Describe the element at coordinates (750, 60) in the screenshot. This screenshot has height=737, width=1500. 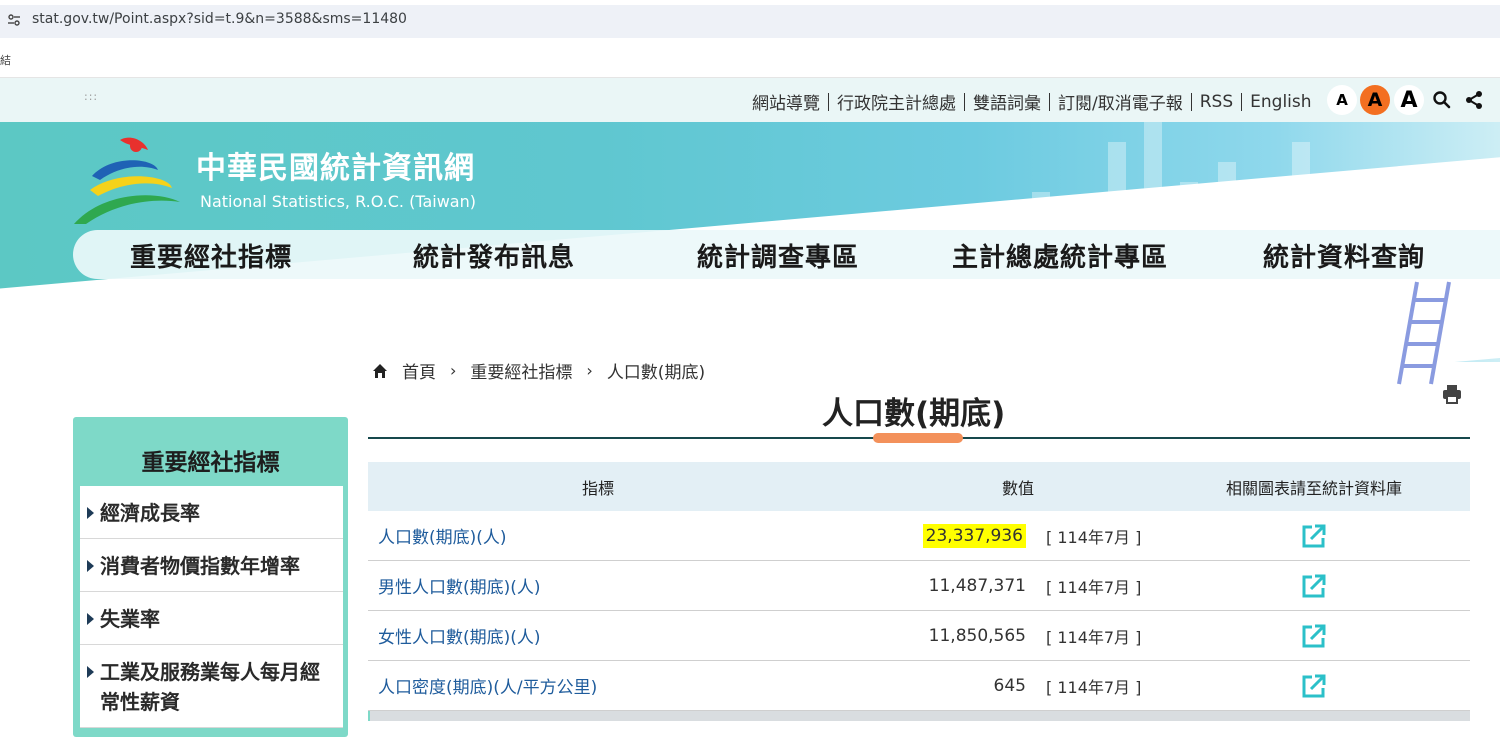
I see `bookmark-bar: 結` at that location.